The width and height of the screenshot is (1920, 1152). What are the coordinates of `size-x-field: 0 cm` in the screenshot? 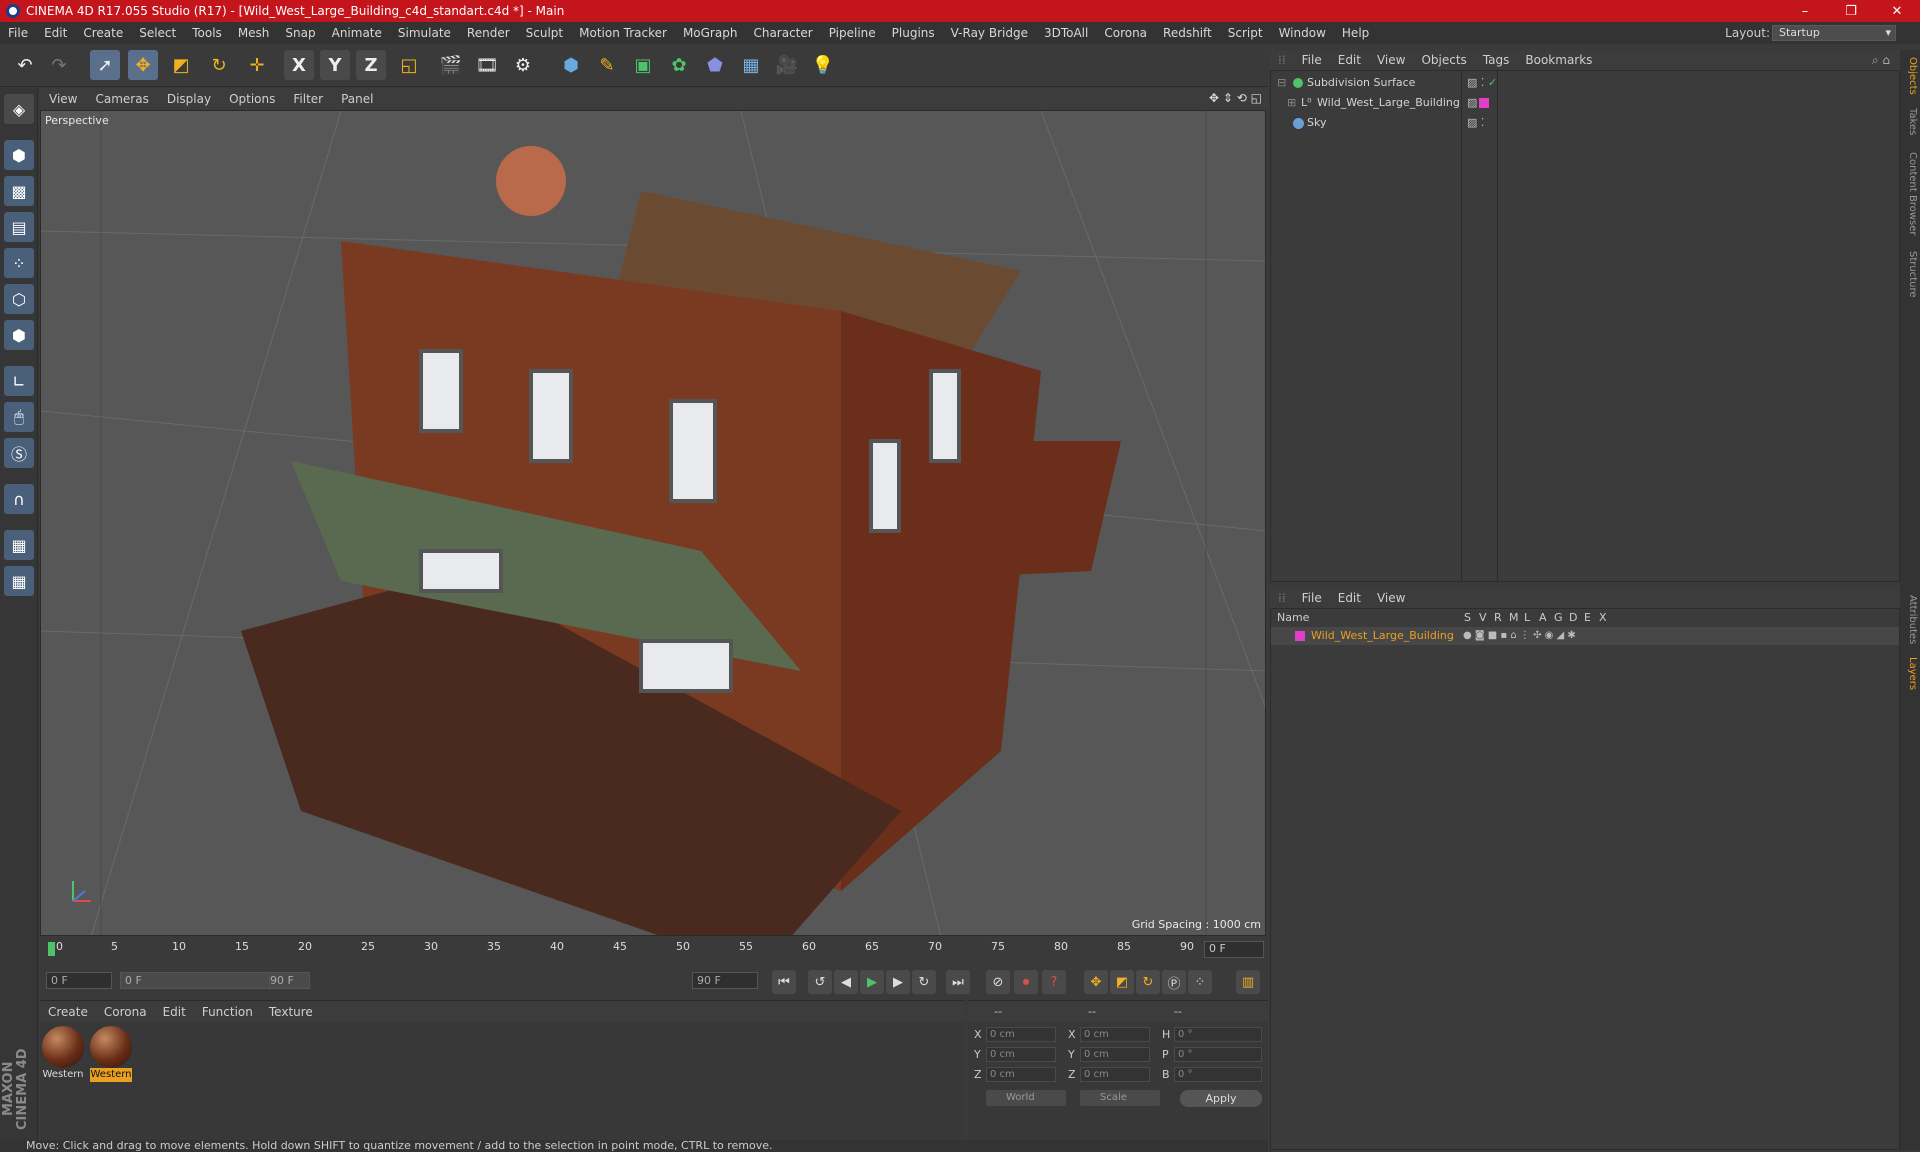 It's located at (1115, 1034).